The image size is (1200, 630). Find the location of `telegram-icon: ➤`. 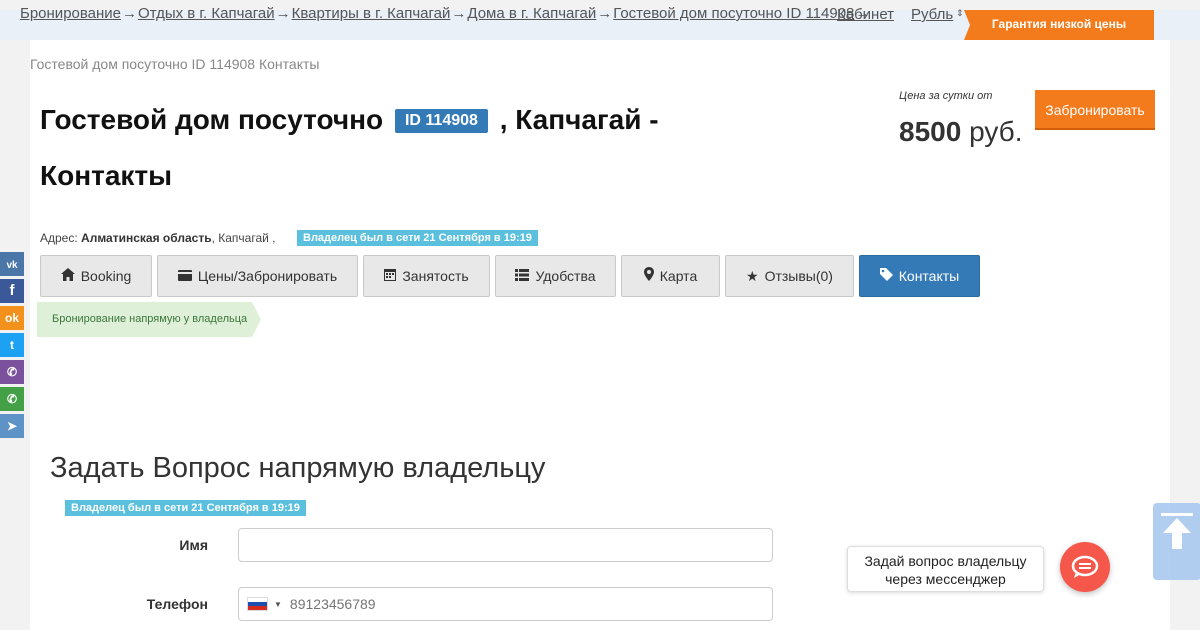

telegram-icon: ➤ is located at coordinates (12, 426).